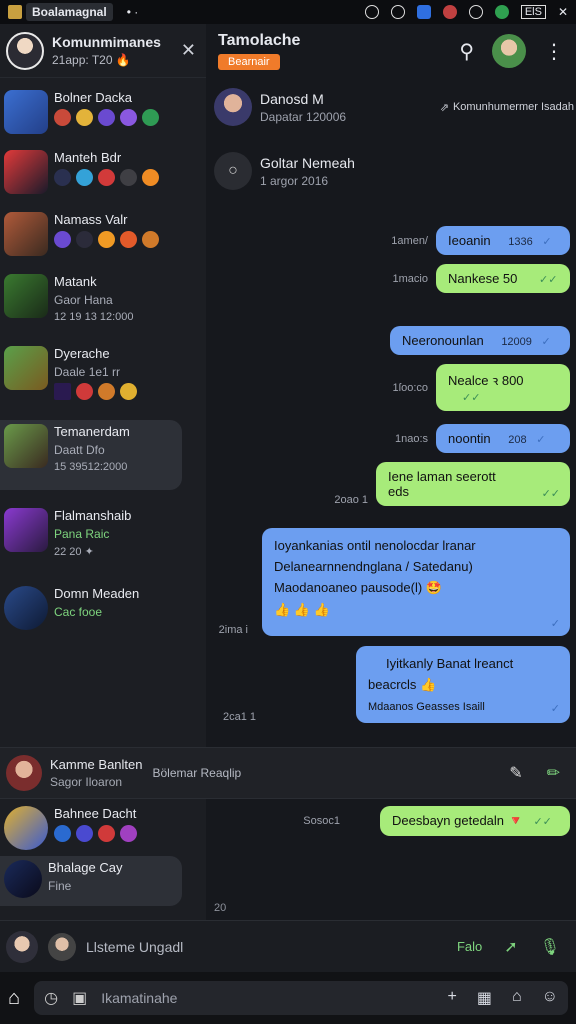 Image resolution: width=576 pixels, height=1024 pixels. I want to click on message-text: Nealce ꝛ 800, so click(486, 380).